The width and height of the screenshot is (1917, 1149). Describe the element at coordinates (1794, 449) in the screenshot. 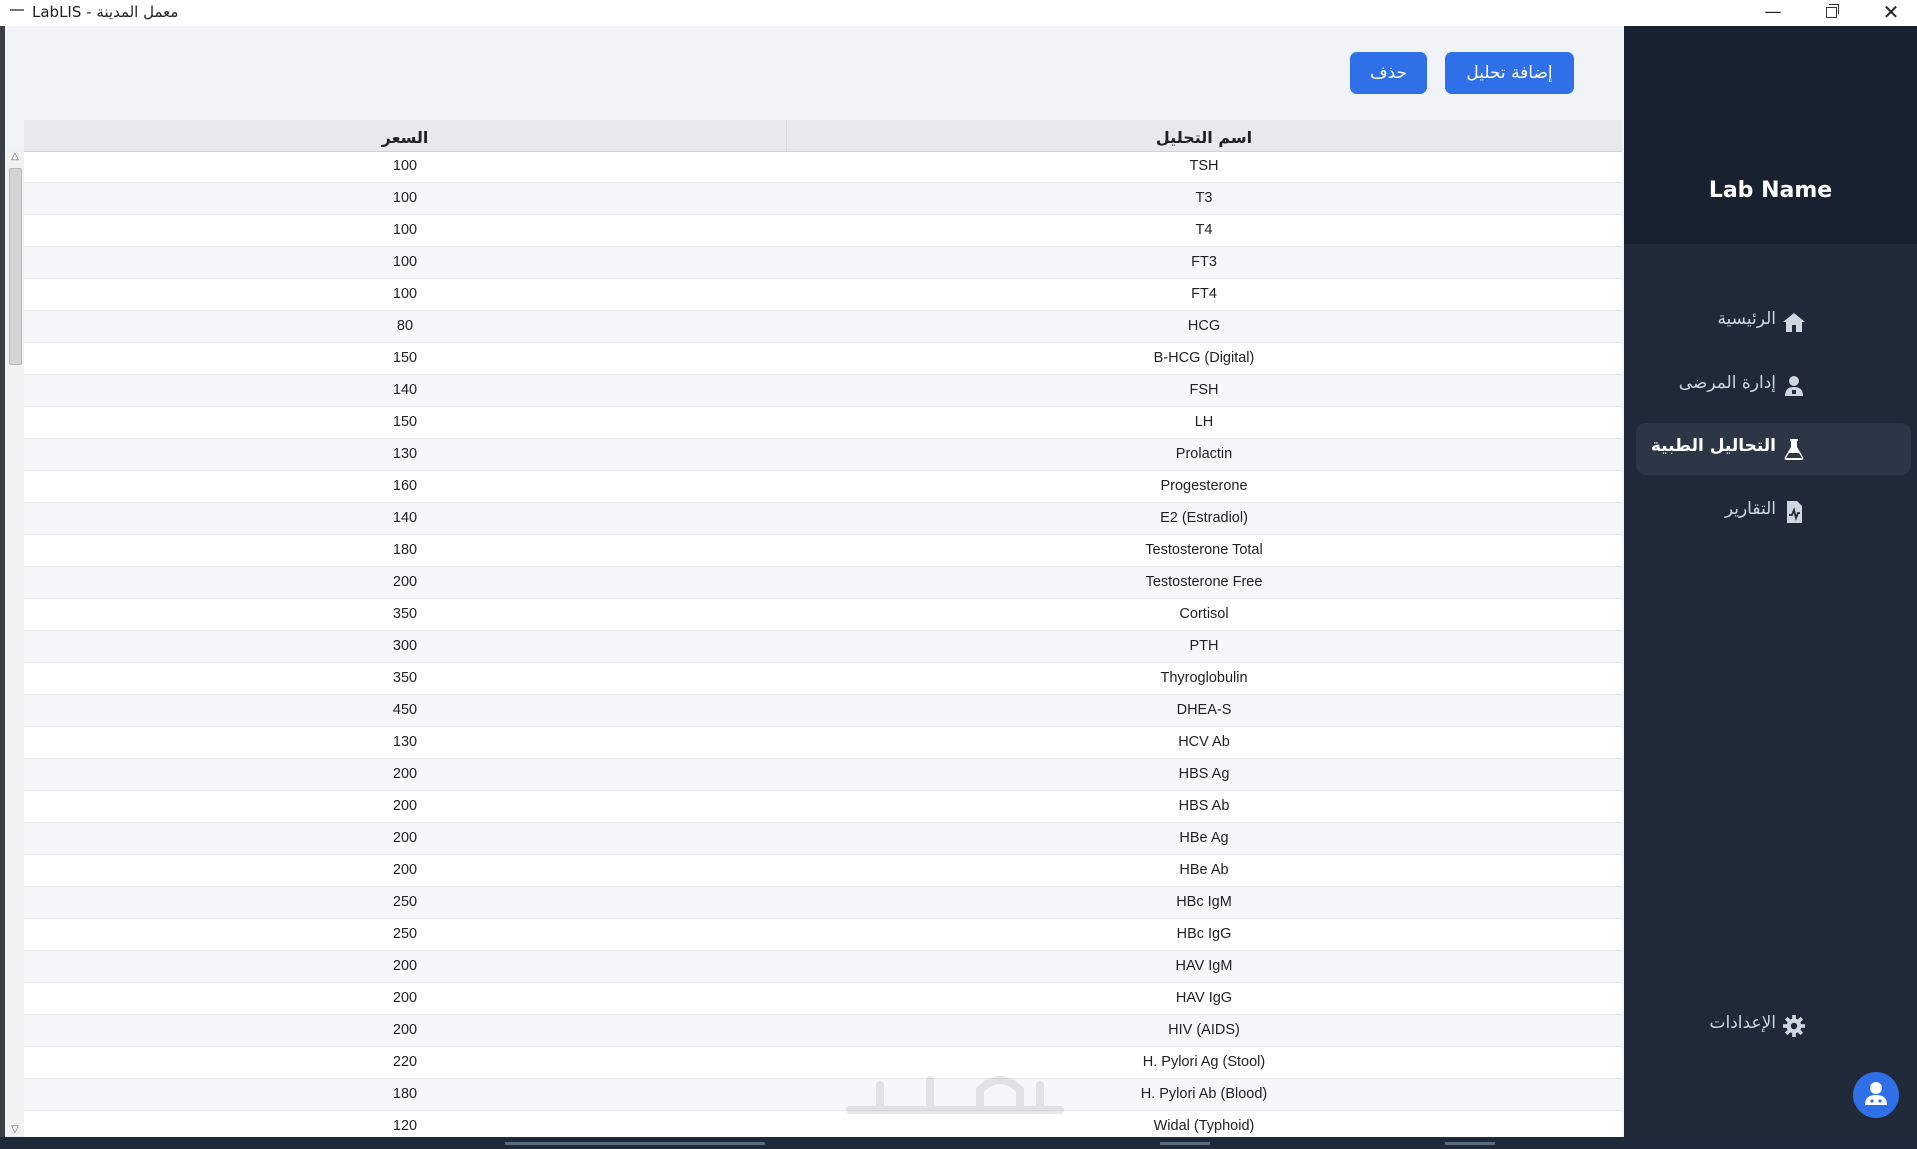

I see `flask-icon` at that location.